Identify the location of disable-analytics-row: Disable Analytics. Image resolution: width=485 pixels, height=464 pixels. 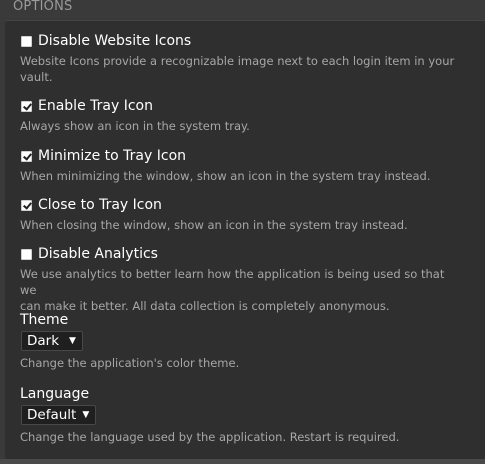
(248, 254).